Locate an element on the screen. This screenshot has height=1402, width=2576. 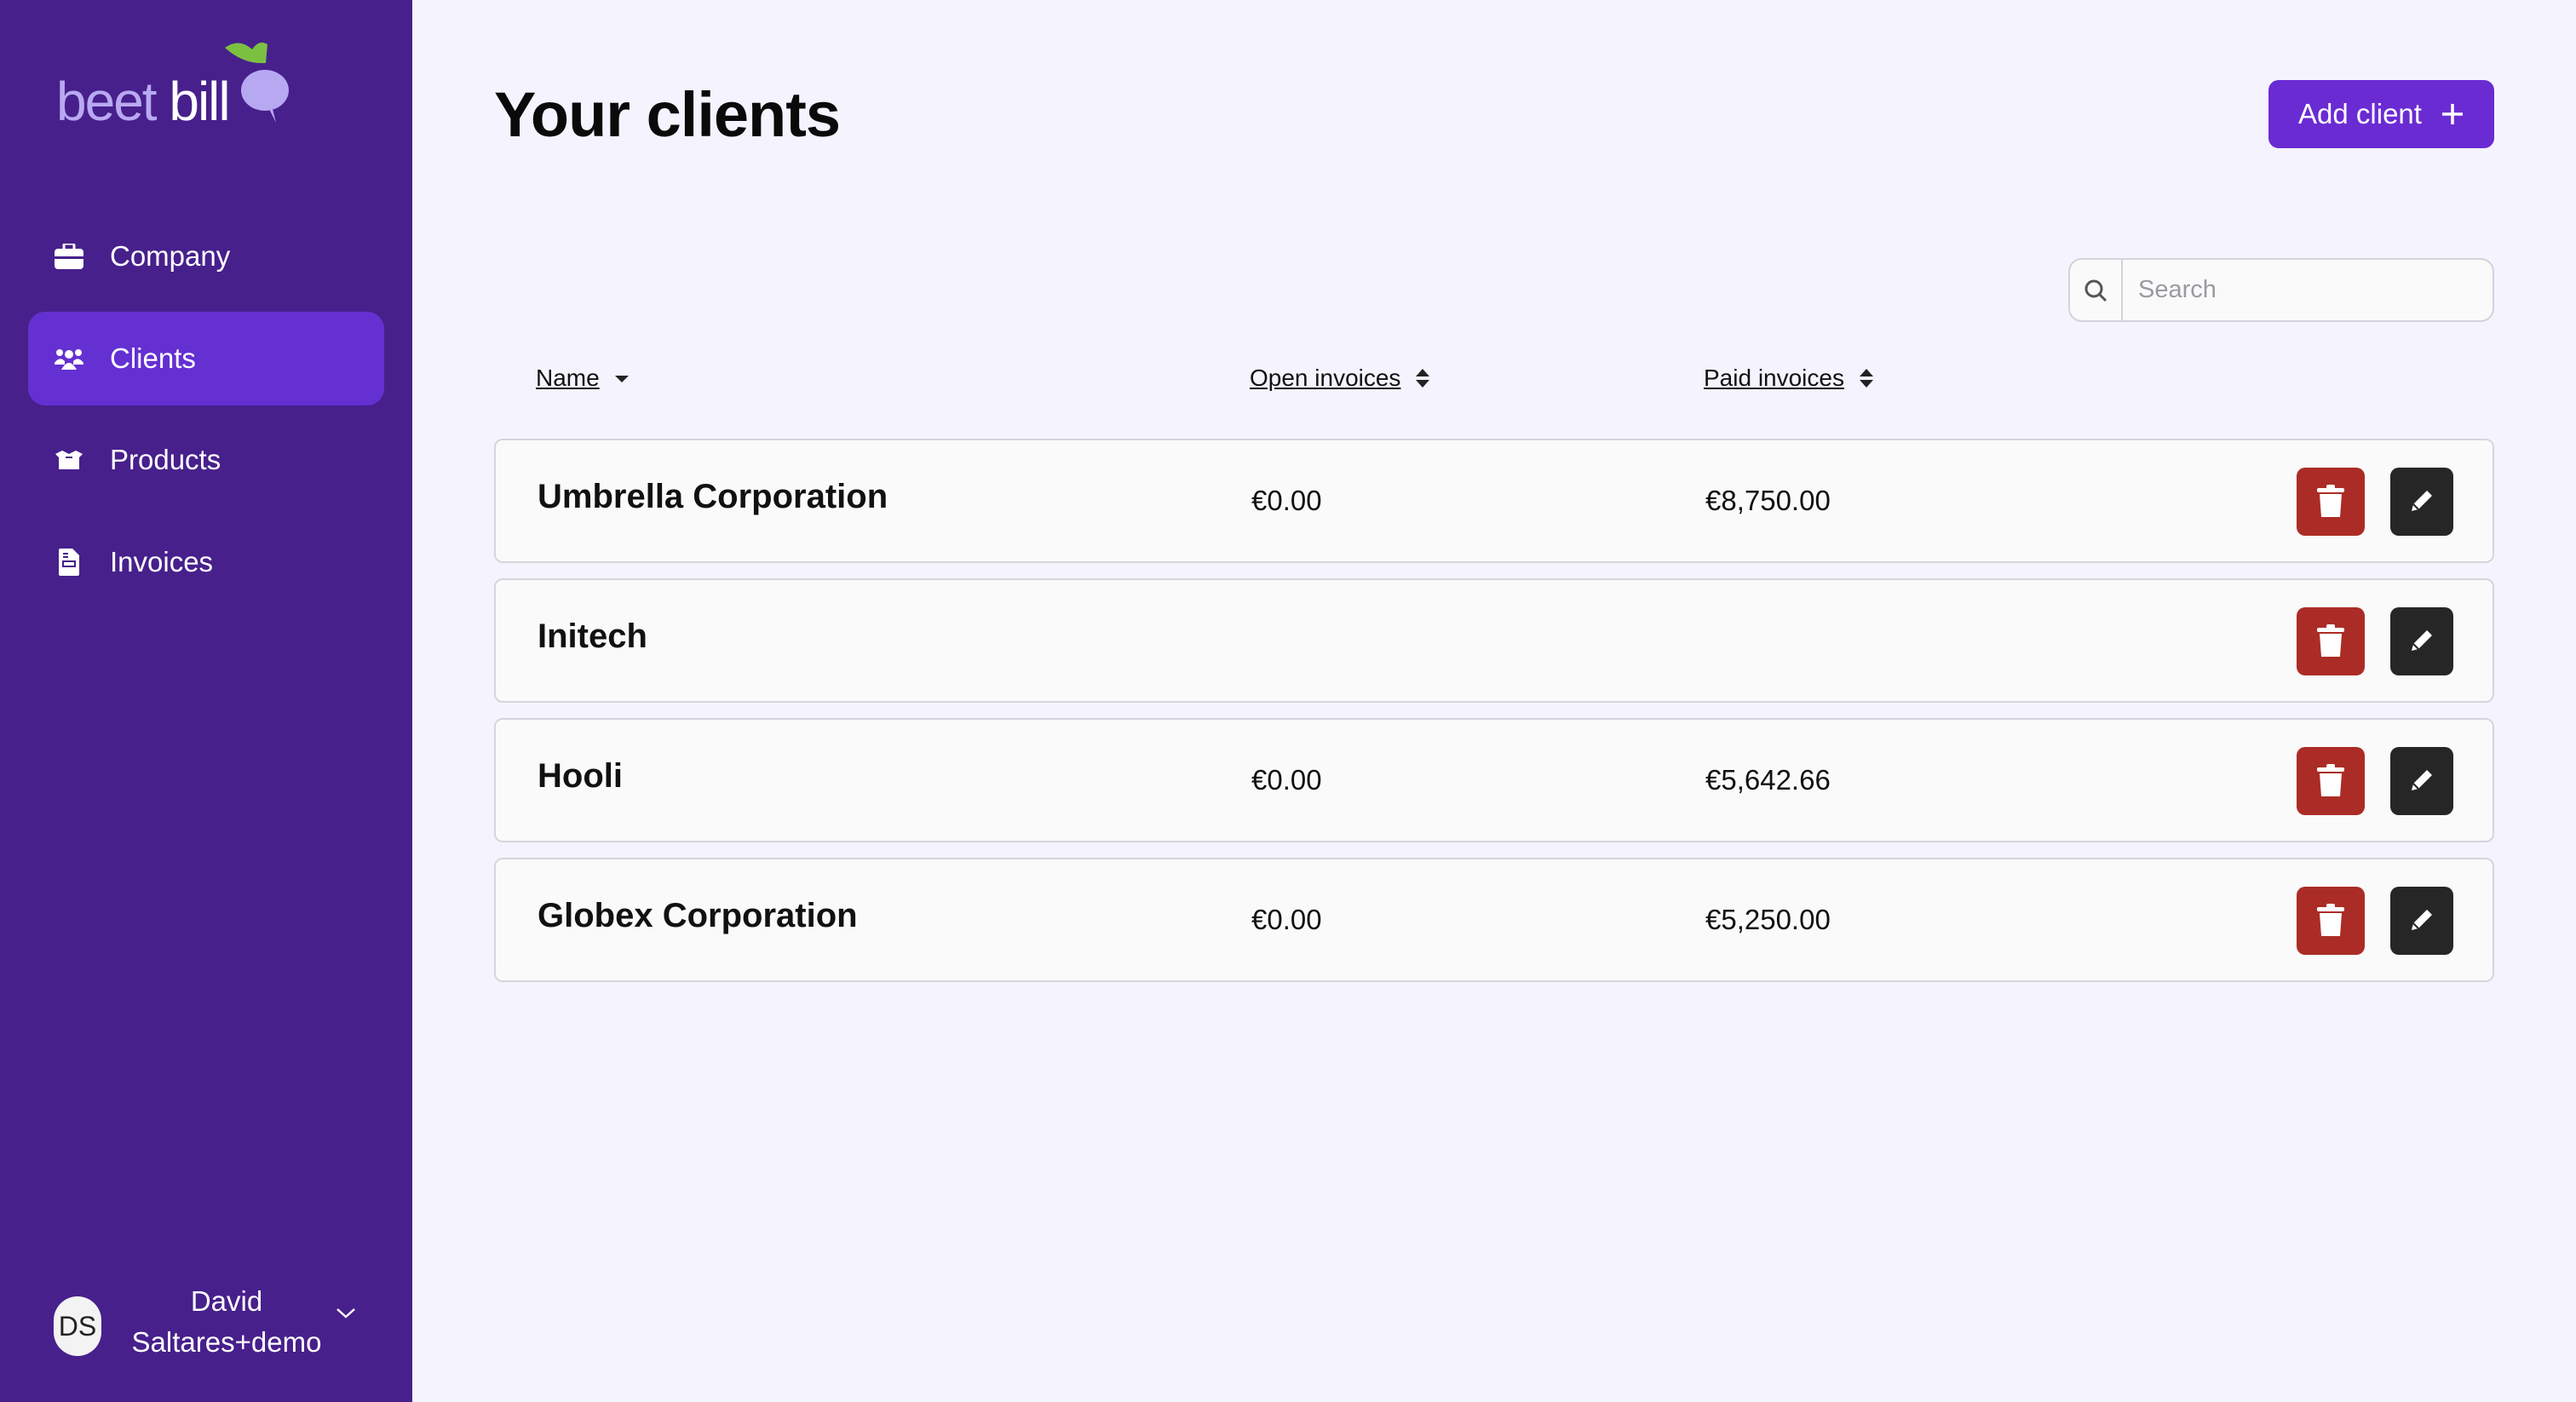
user-name: David Saltares+demo is located at coordinates (227, 1321).